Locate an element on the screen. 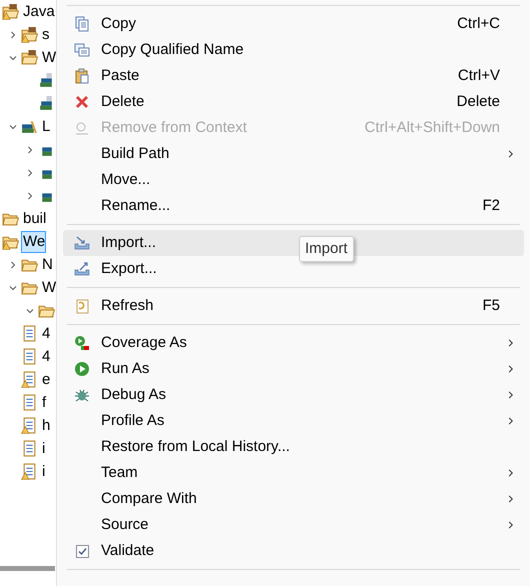  export-icon is located at coordinates (82, 269).